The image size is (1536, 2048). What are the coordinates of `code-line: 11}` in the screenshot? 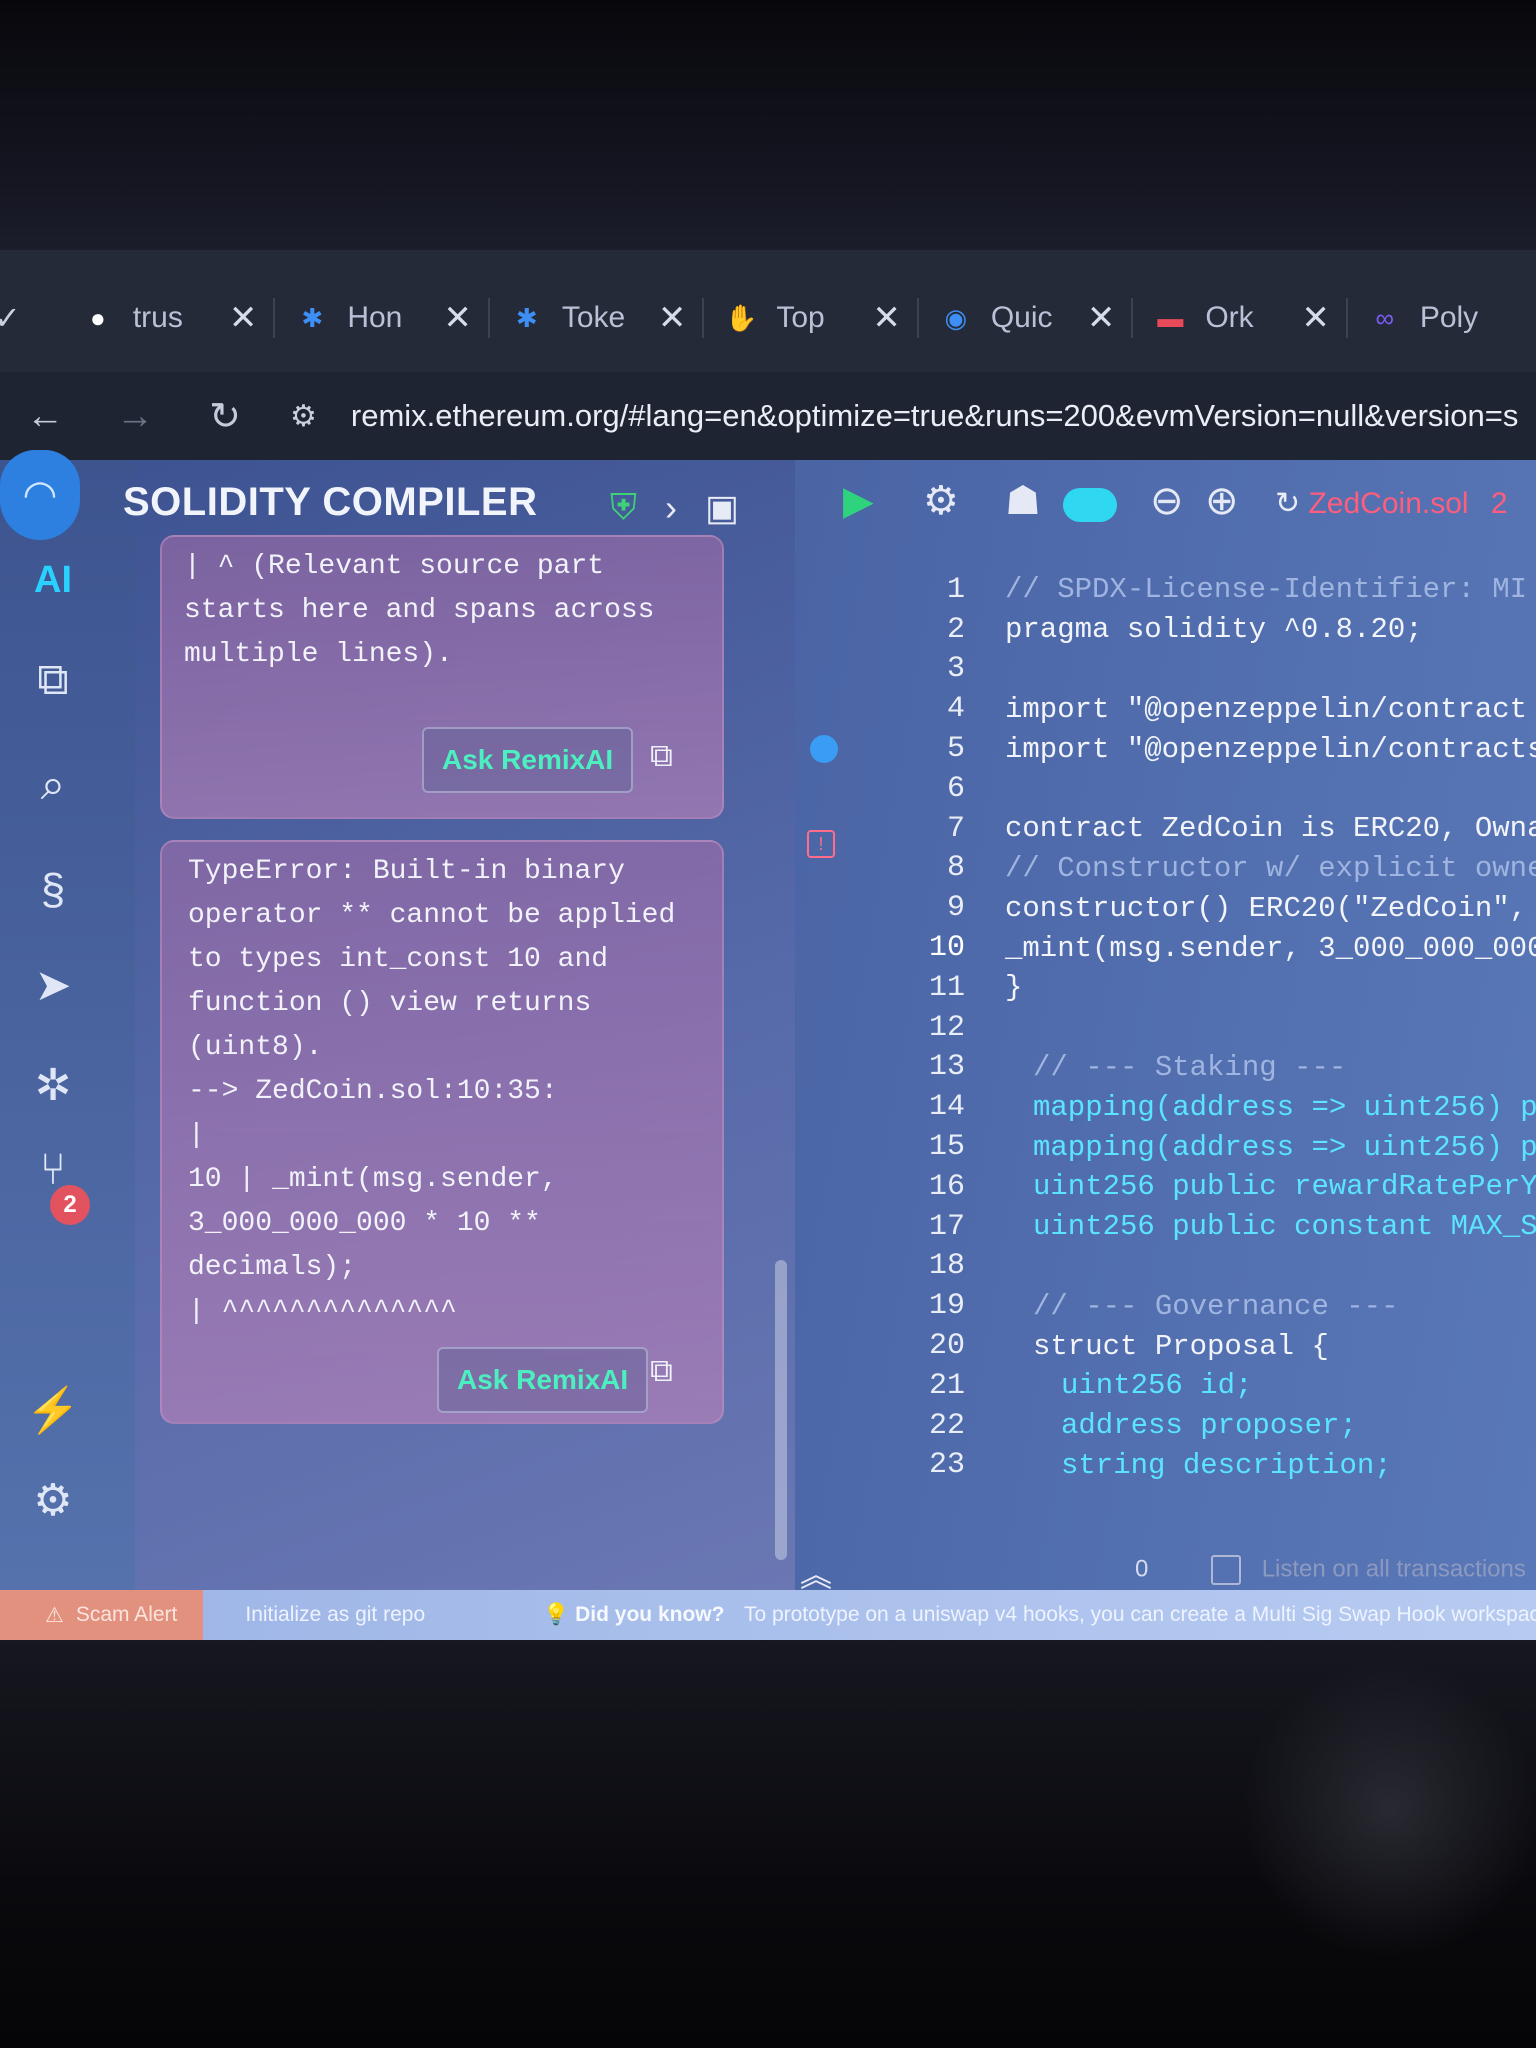 It's located at (1200, 988).